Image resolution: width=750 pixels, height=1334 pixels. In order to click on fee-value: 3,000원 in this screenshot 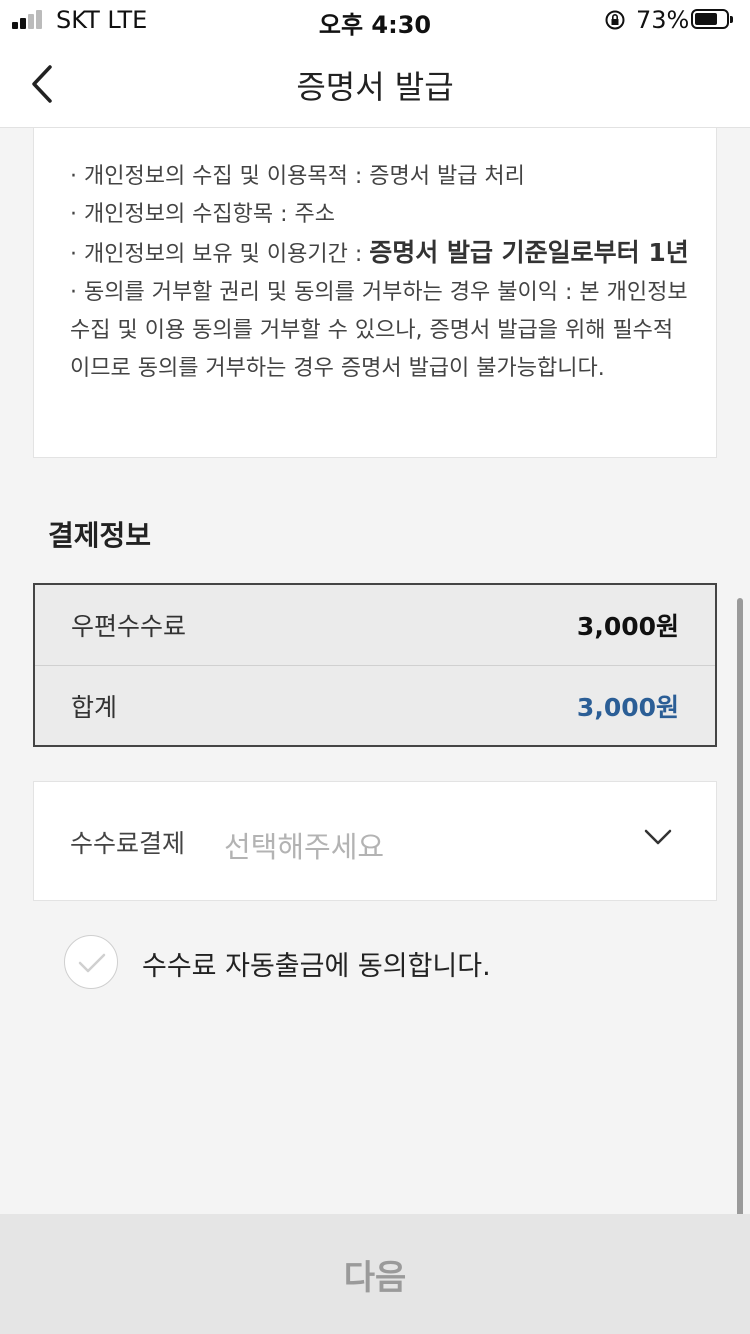, I will do `click(627, 626)`.